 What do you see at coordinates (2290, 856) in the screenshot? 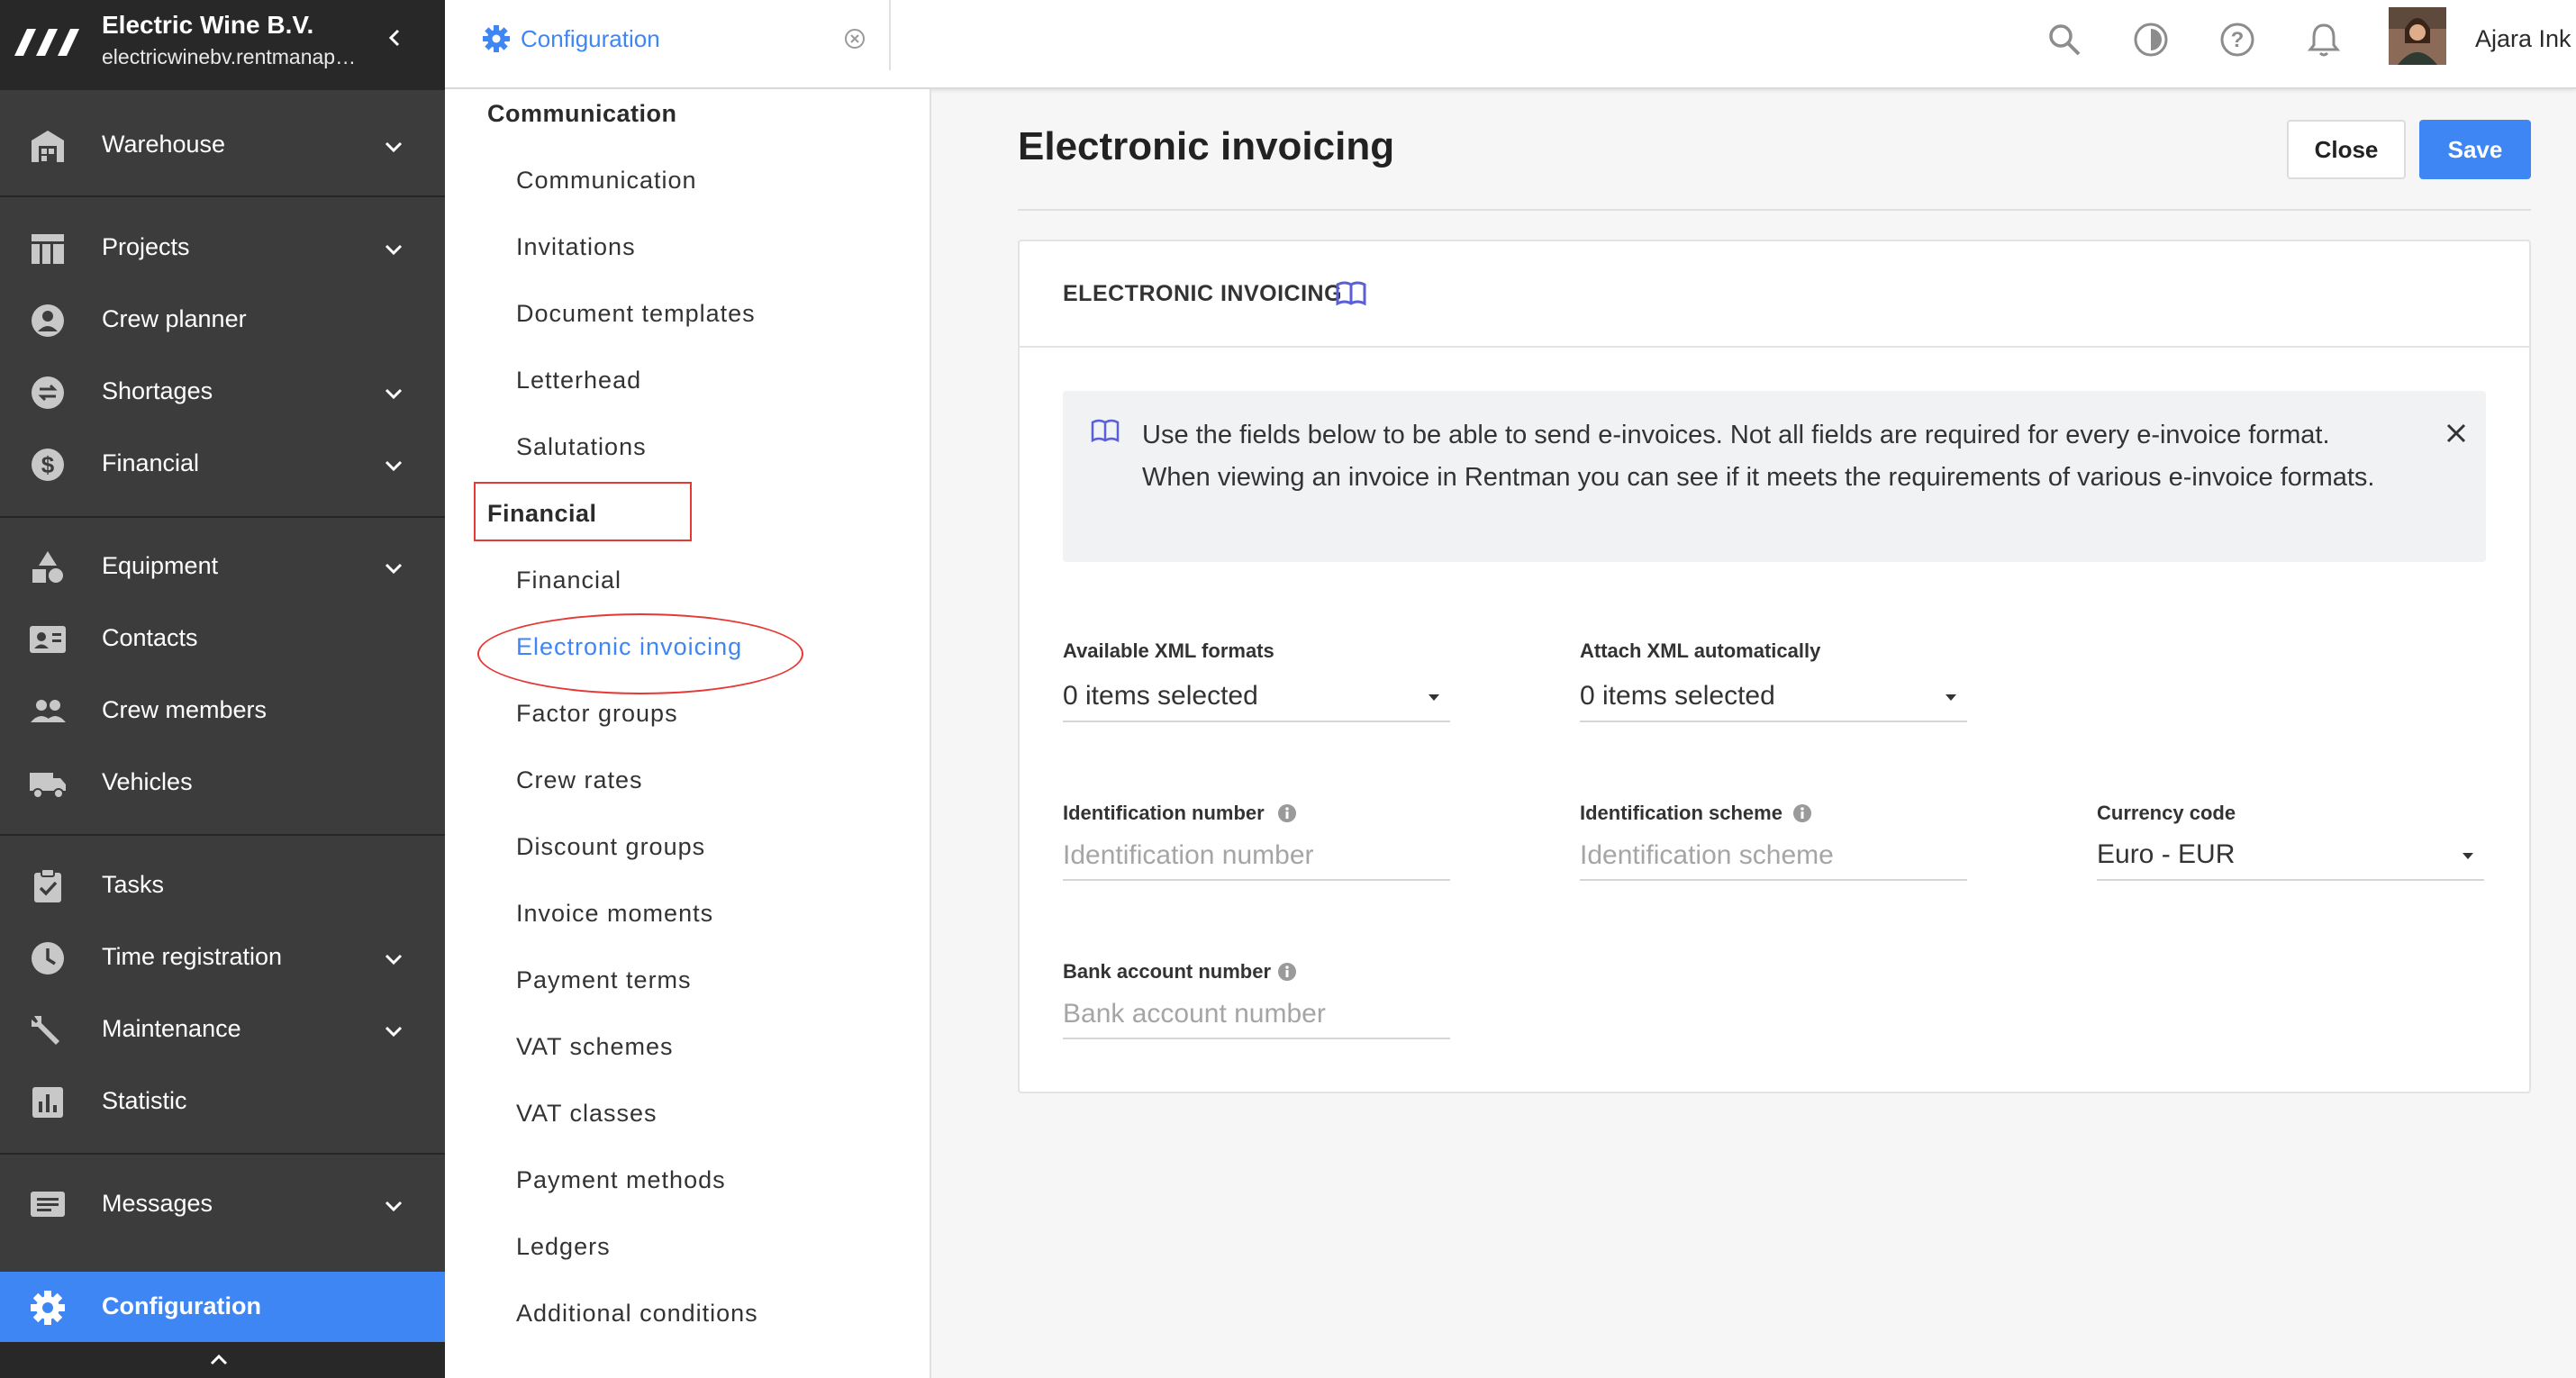
I see `currency-code-select: Euro - EUR` at bounding box center [2290, 856].